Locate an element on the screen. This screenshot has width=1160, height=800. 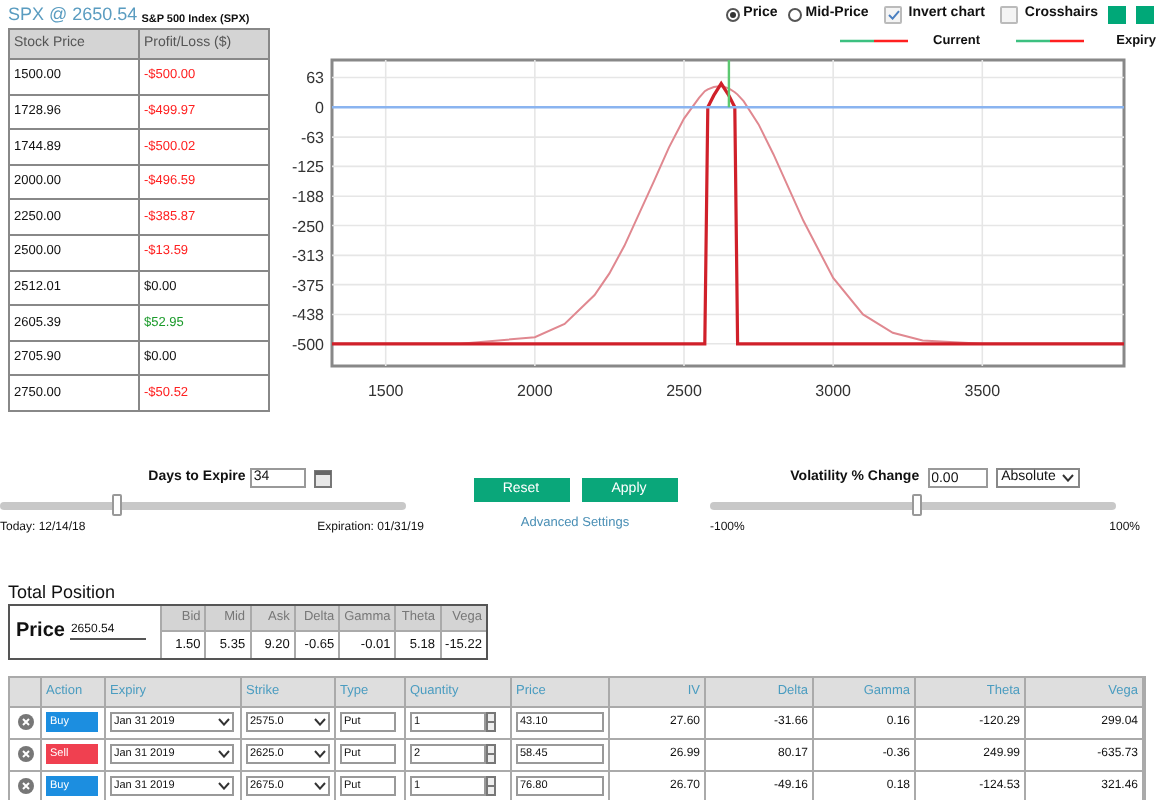
price-label: Price is located at coordinates (40, 632).